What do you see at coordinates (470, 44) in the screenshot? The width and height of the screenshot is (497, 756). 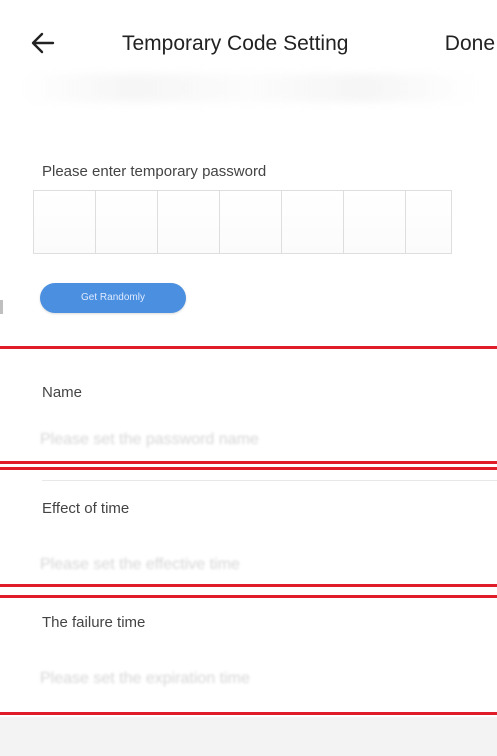 I see `done-button: Done` at bounding box center [470, 44].